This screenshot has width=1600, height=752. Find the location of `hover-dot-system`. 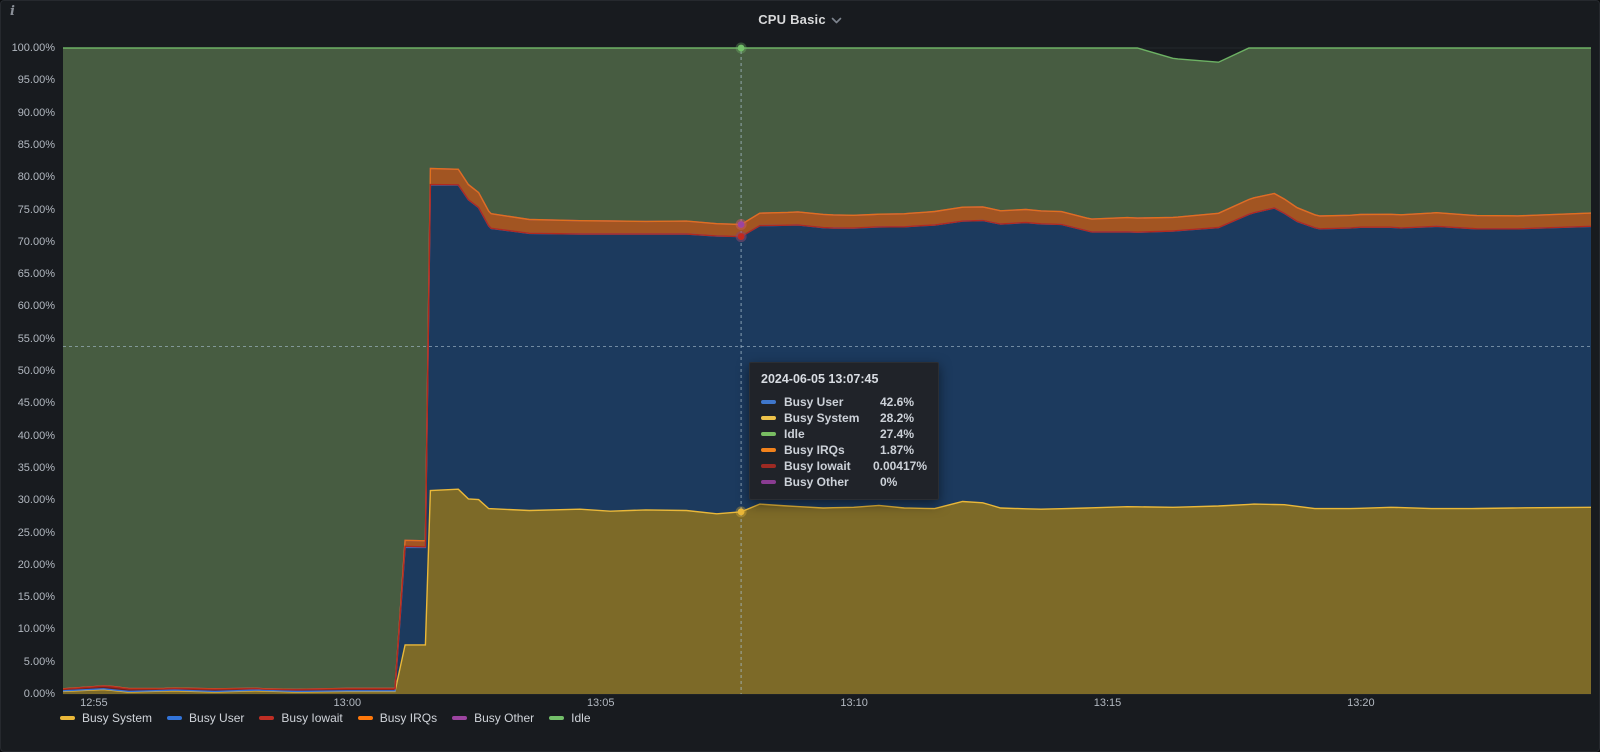

hover-dot-system is located at coordinates (741, 512).